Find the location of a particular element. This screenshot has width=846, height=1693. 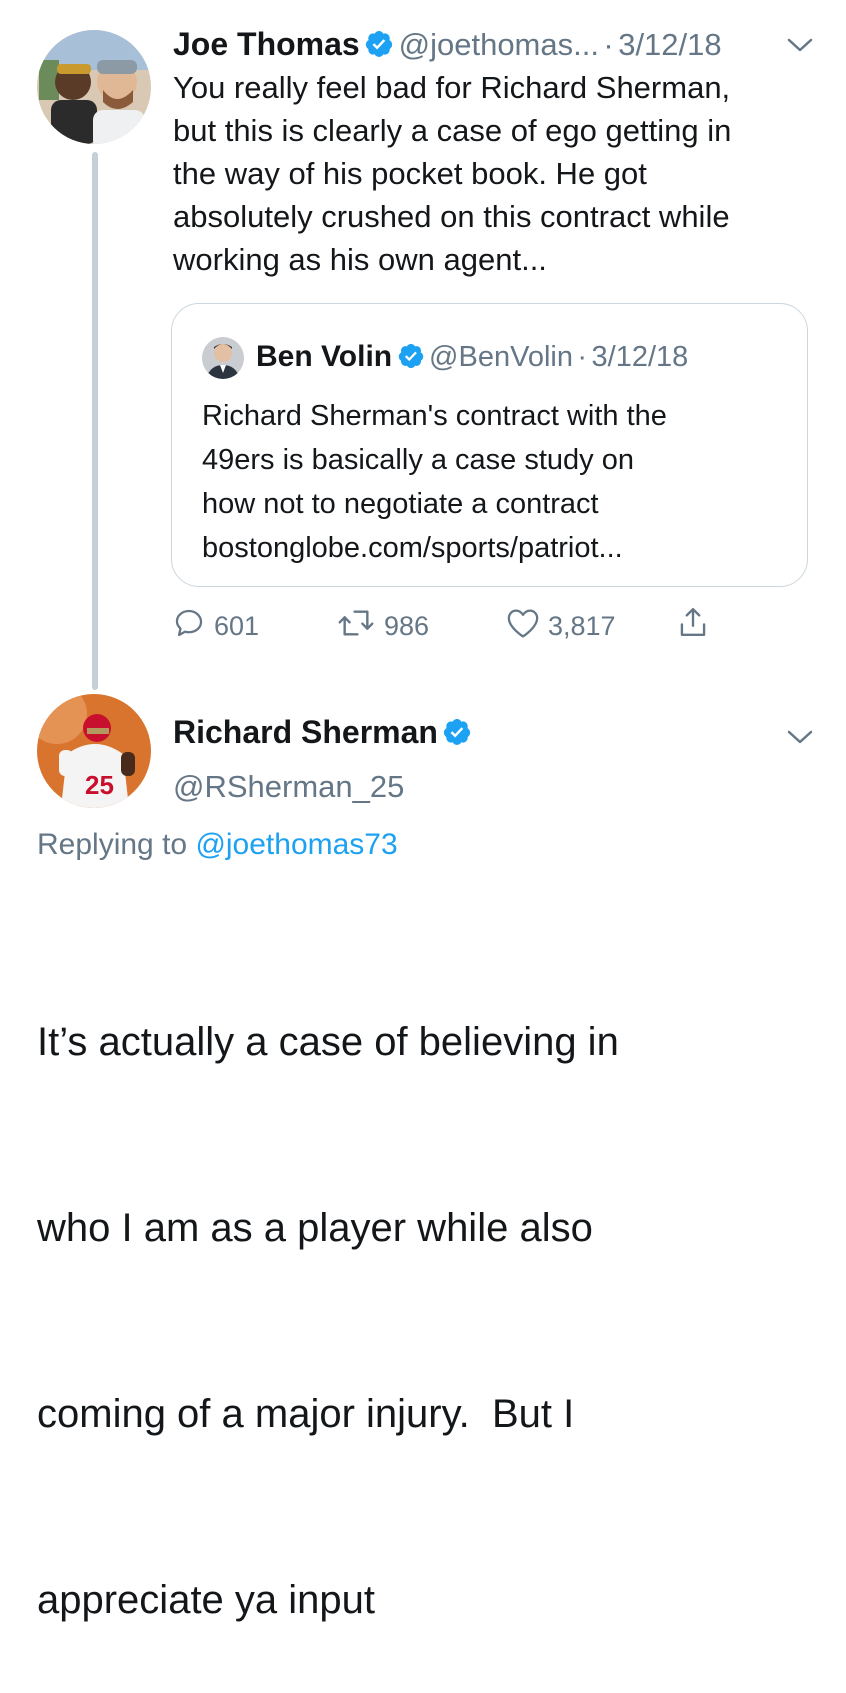

avatar-joe-thomas-image is located at coordinates (94, 87).